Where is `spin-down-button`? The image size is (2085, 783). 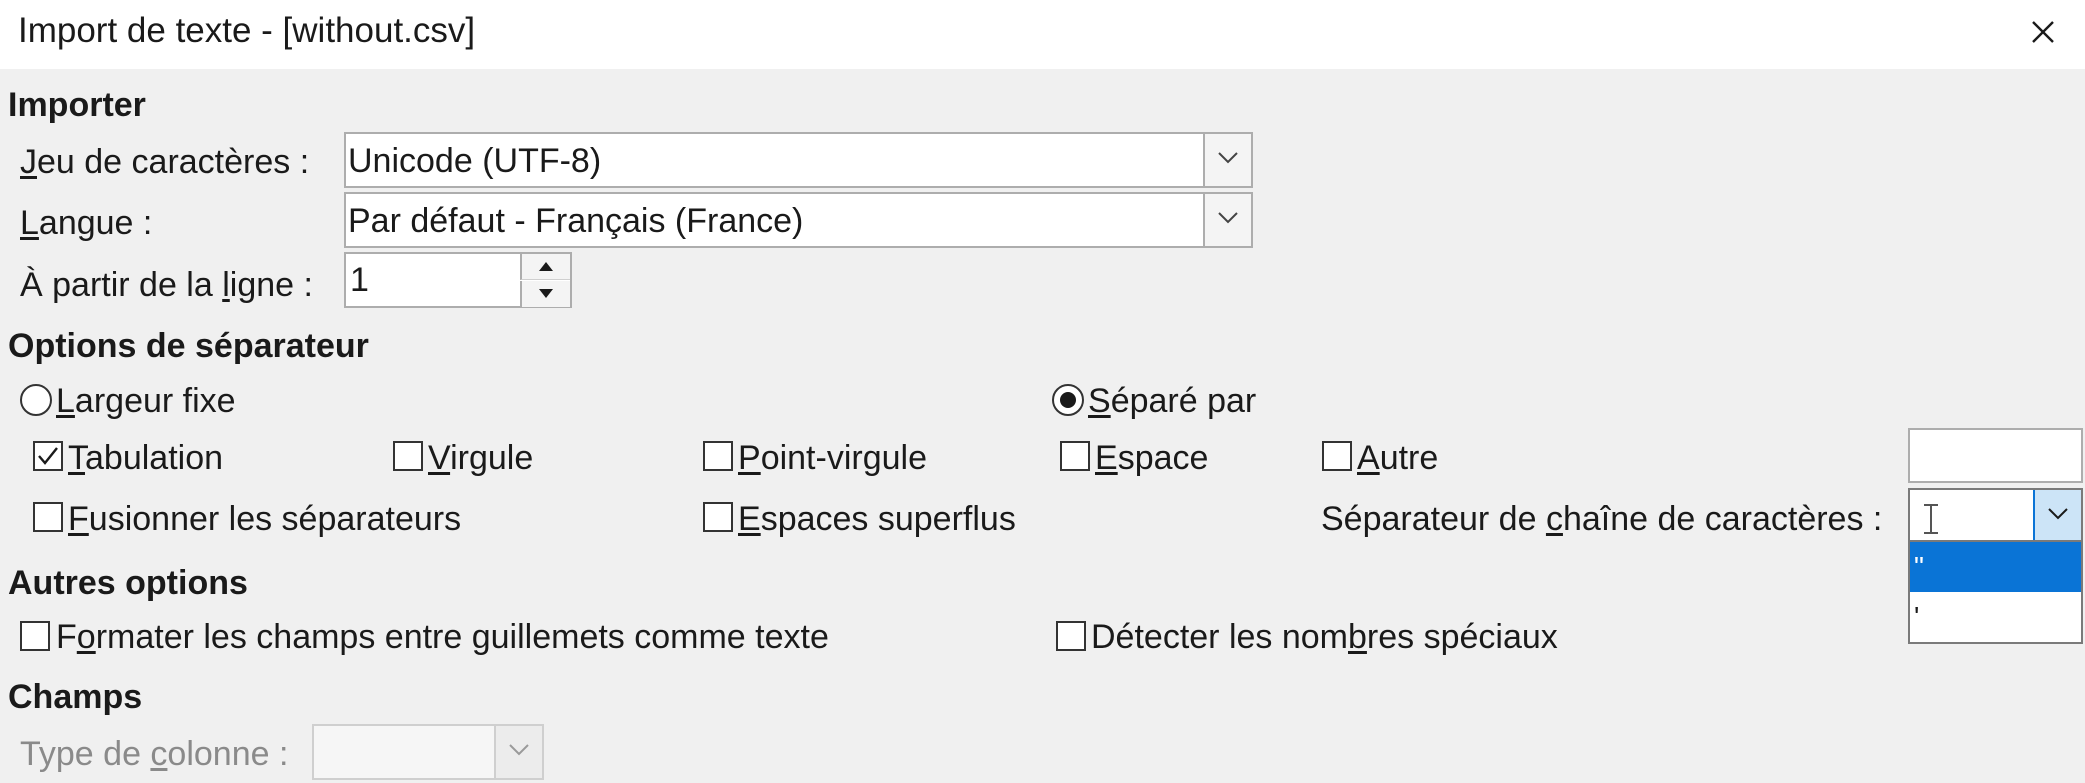
spin-down-button is located at coordinates (545, 294).